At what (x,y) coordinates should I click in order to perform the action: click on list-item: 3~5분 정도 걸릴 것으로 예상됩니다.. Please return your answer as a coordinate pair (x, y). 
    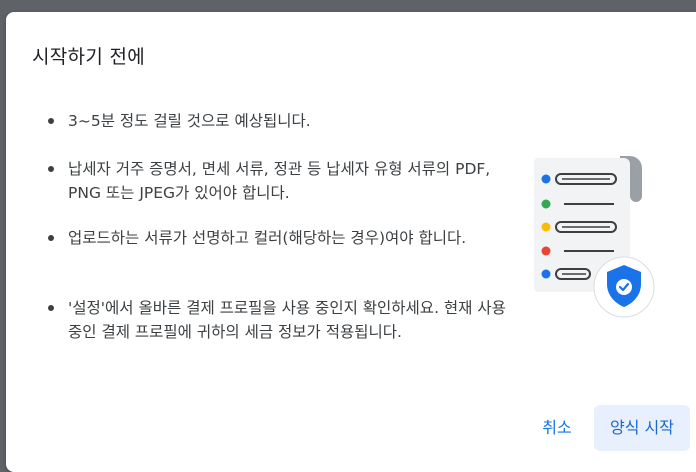
    Looking at the image, I should click on (272, 121).